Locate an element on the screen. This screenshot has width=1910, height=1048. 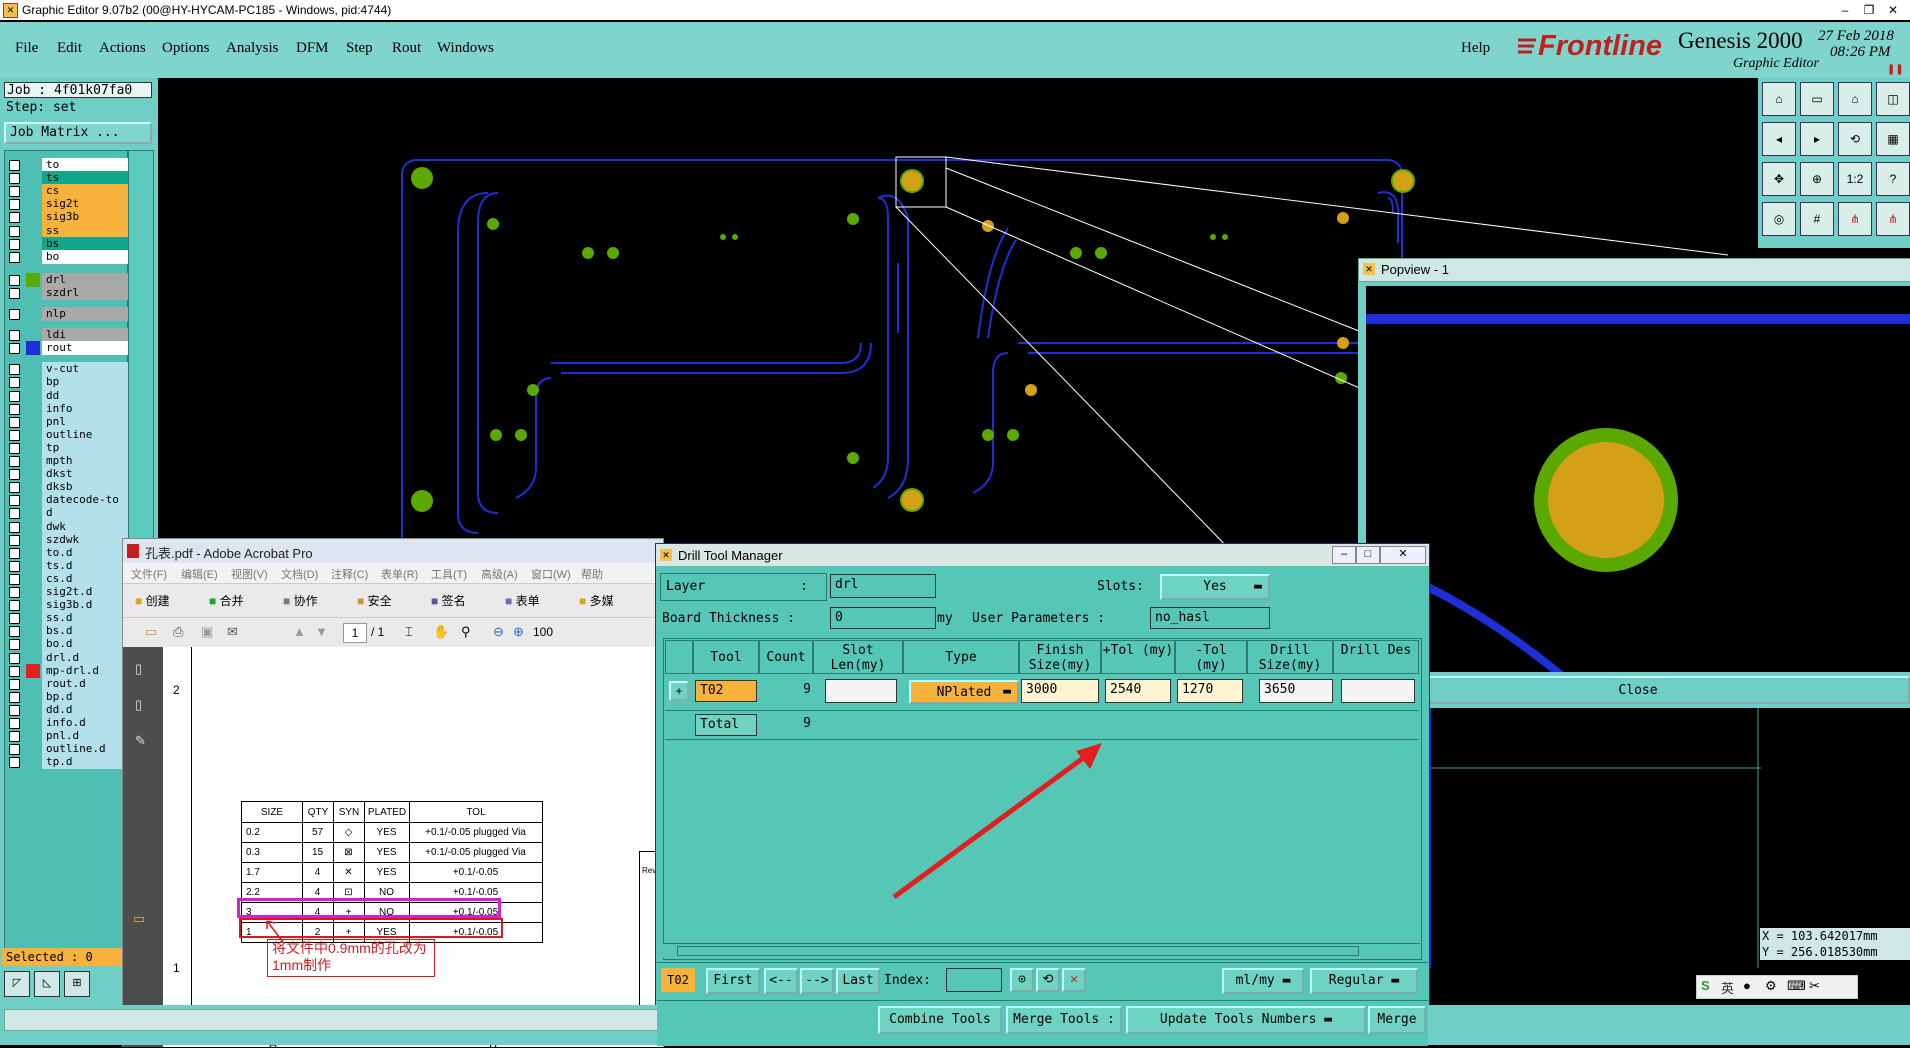
layer-row-sig3b: sig3b is located at coordinates (67, 217).